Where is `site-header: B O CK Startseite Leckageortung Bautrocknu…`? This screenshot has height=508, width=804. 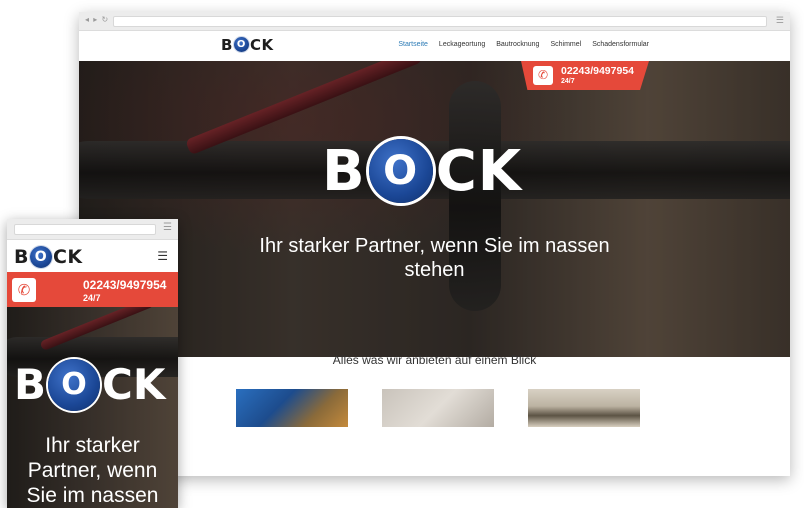
site-header: B O CK Startseite Leckageortung Bautrocknu… is located at coordinates (434, 46).